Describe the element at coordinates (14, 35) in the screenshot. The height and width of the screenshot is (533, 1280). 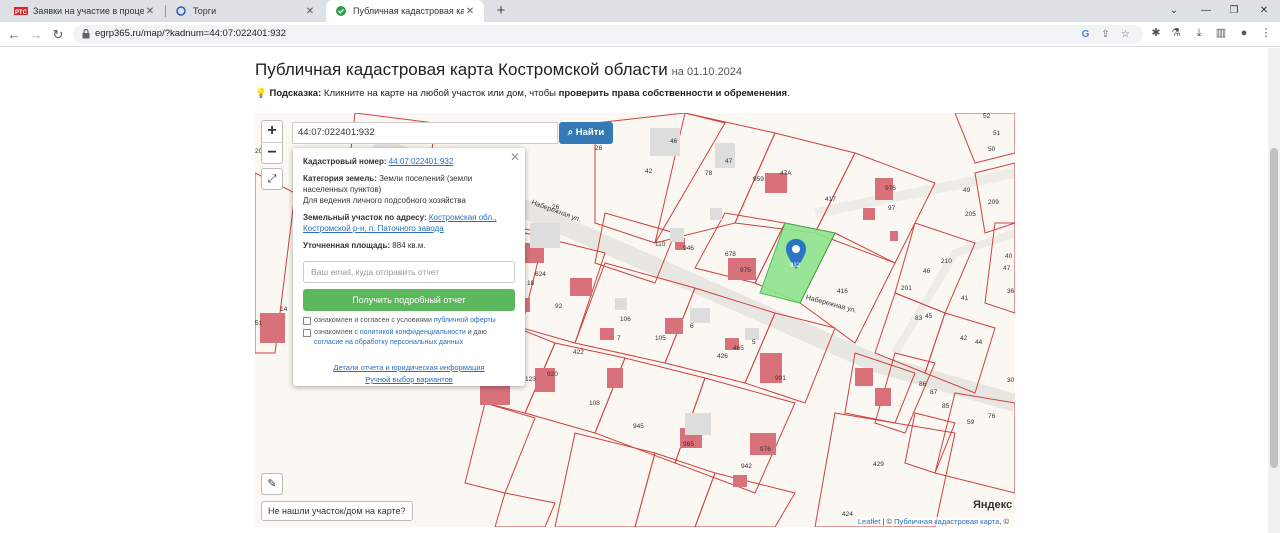
I see `back-icon: ←` at that location.